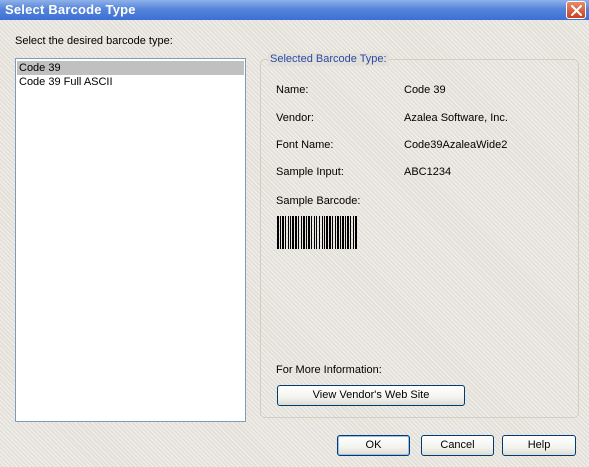 The image size is (589, 467). What do you see at coordinates (295, 118) in the screenshot?
I see `vendor-label: Vendor:` at bounding box center [295, 118].